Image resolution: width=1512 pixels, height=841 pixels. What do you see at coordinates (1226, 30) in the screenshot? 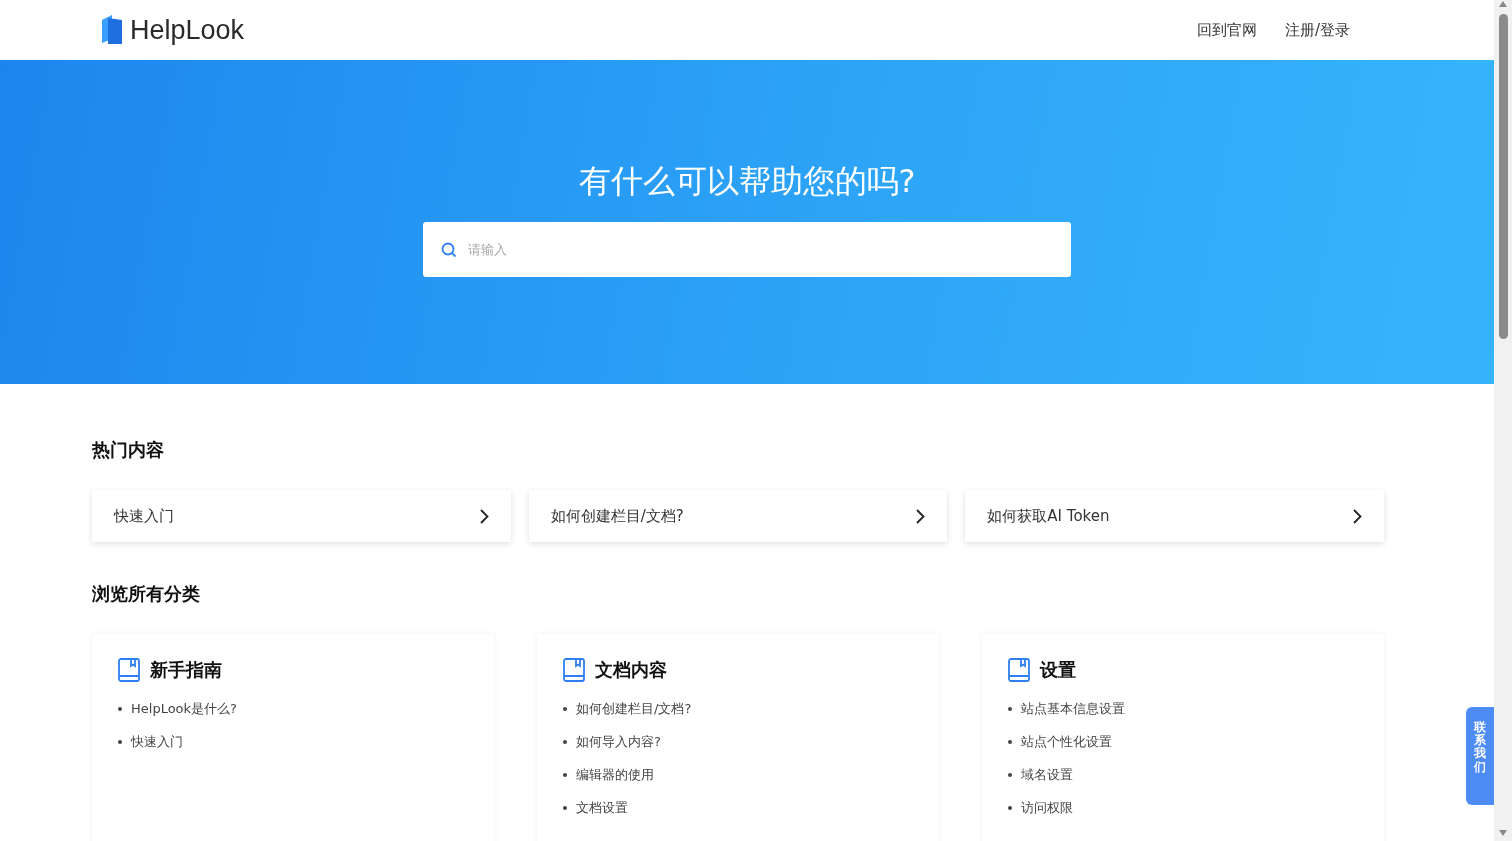
I see `nav-link: 回到官网` at bounding box center [1226, 30].